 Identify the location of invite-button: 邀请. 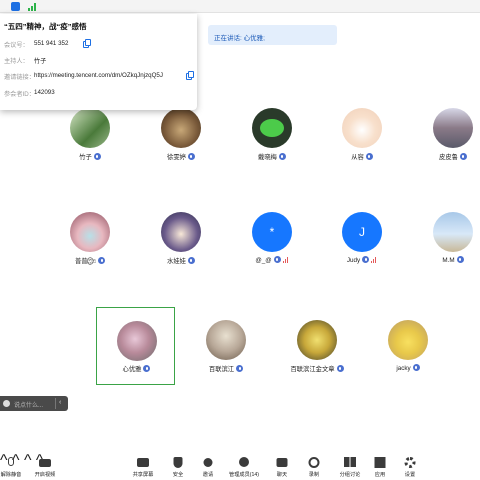
(208, 467).